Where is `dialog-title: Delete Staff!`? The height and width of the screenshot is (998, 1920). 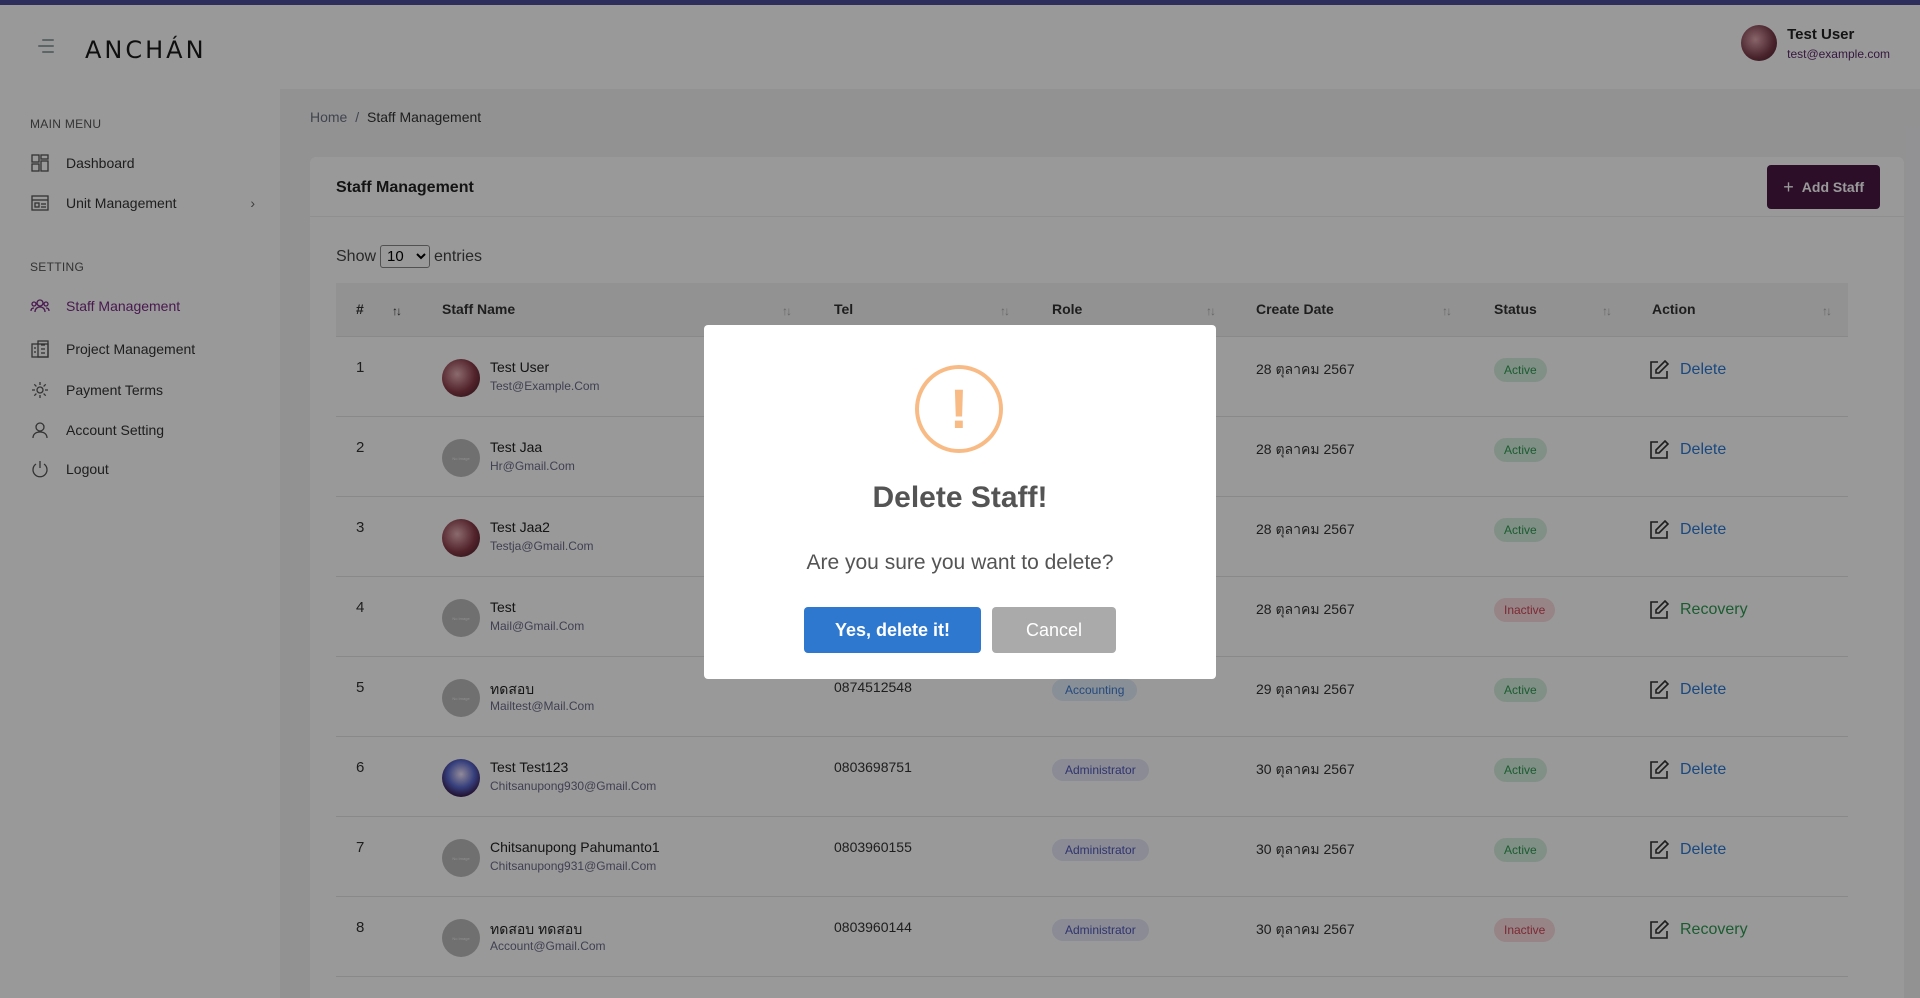
dialog-title: Delete Staff! is located at coordinates (960, 497).